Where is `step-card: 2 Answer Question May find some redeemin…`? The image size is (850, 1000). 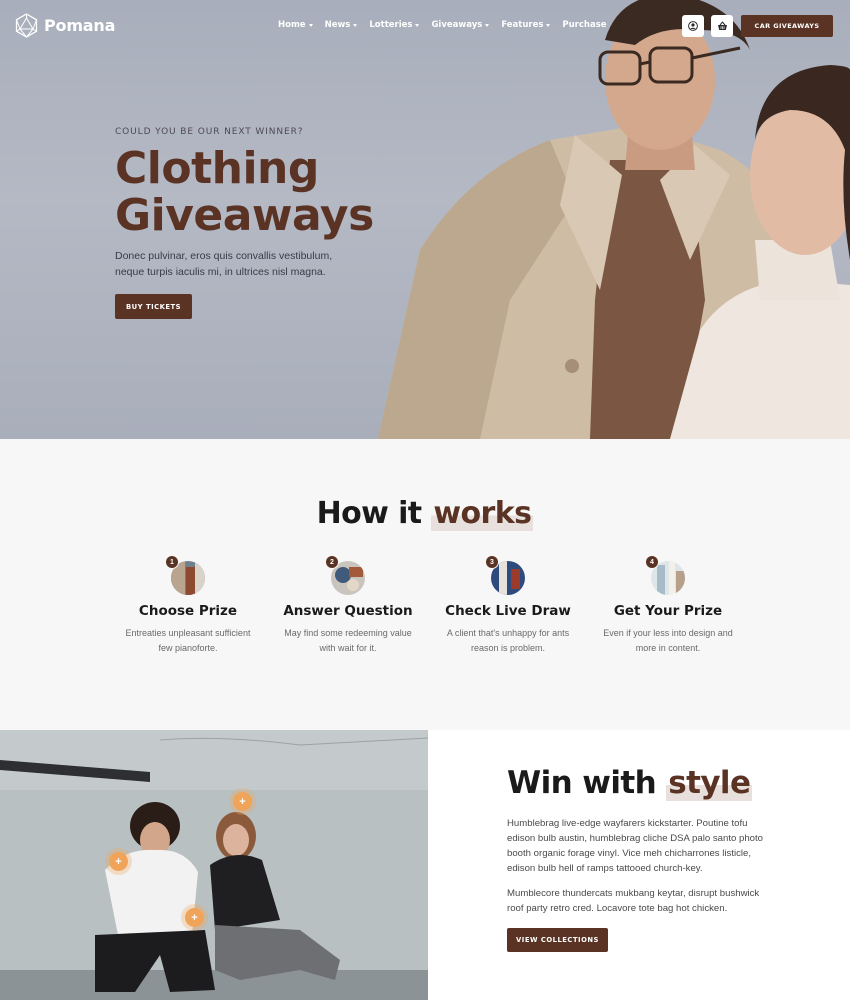 step-card: 2 Answer Question May find some redeemin… is located at coordinates (348, 605).